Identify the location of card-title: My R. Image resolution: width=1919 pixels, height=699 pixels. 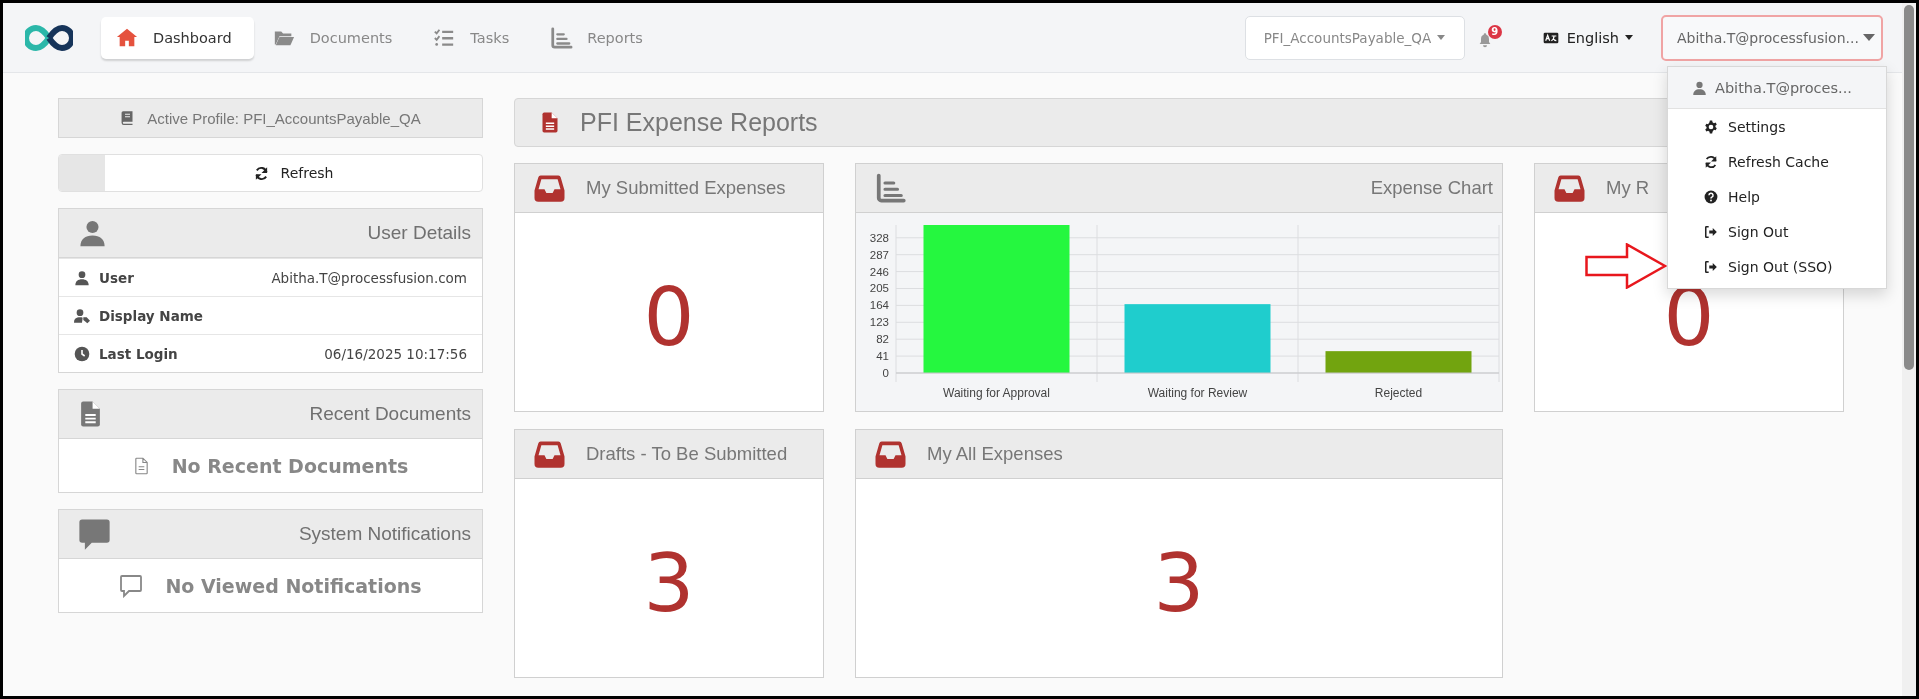
(1628, 188).